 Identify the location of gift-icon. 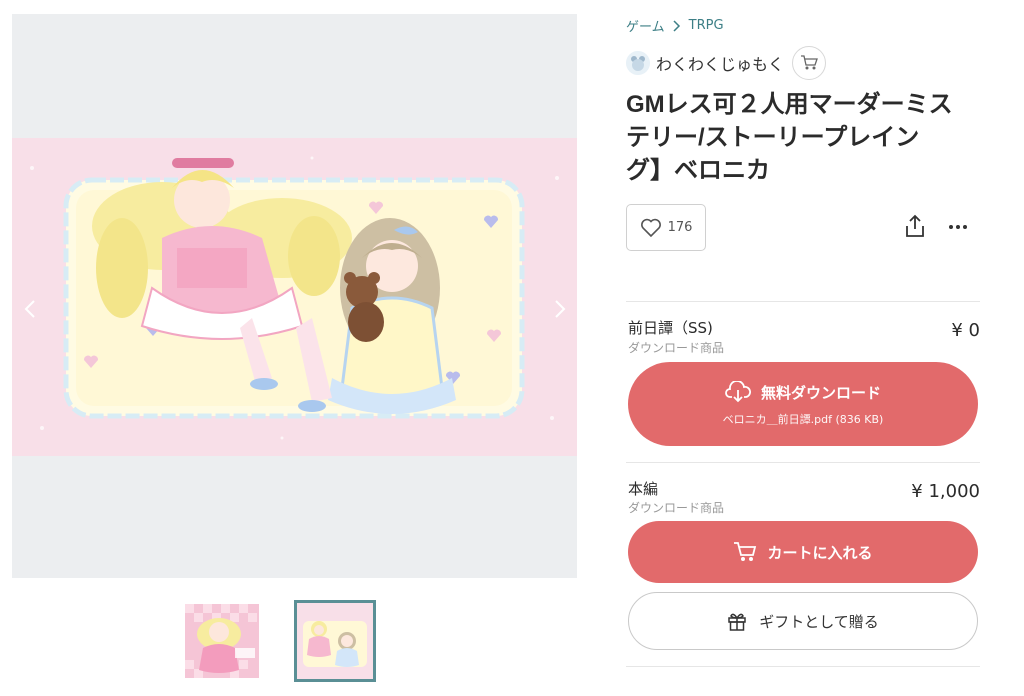
(737, 622).